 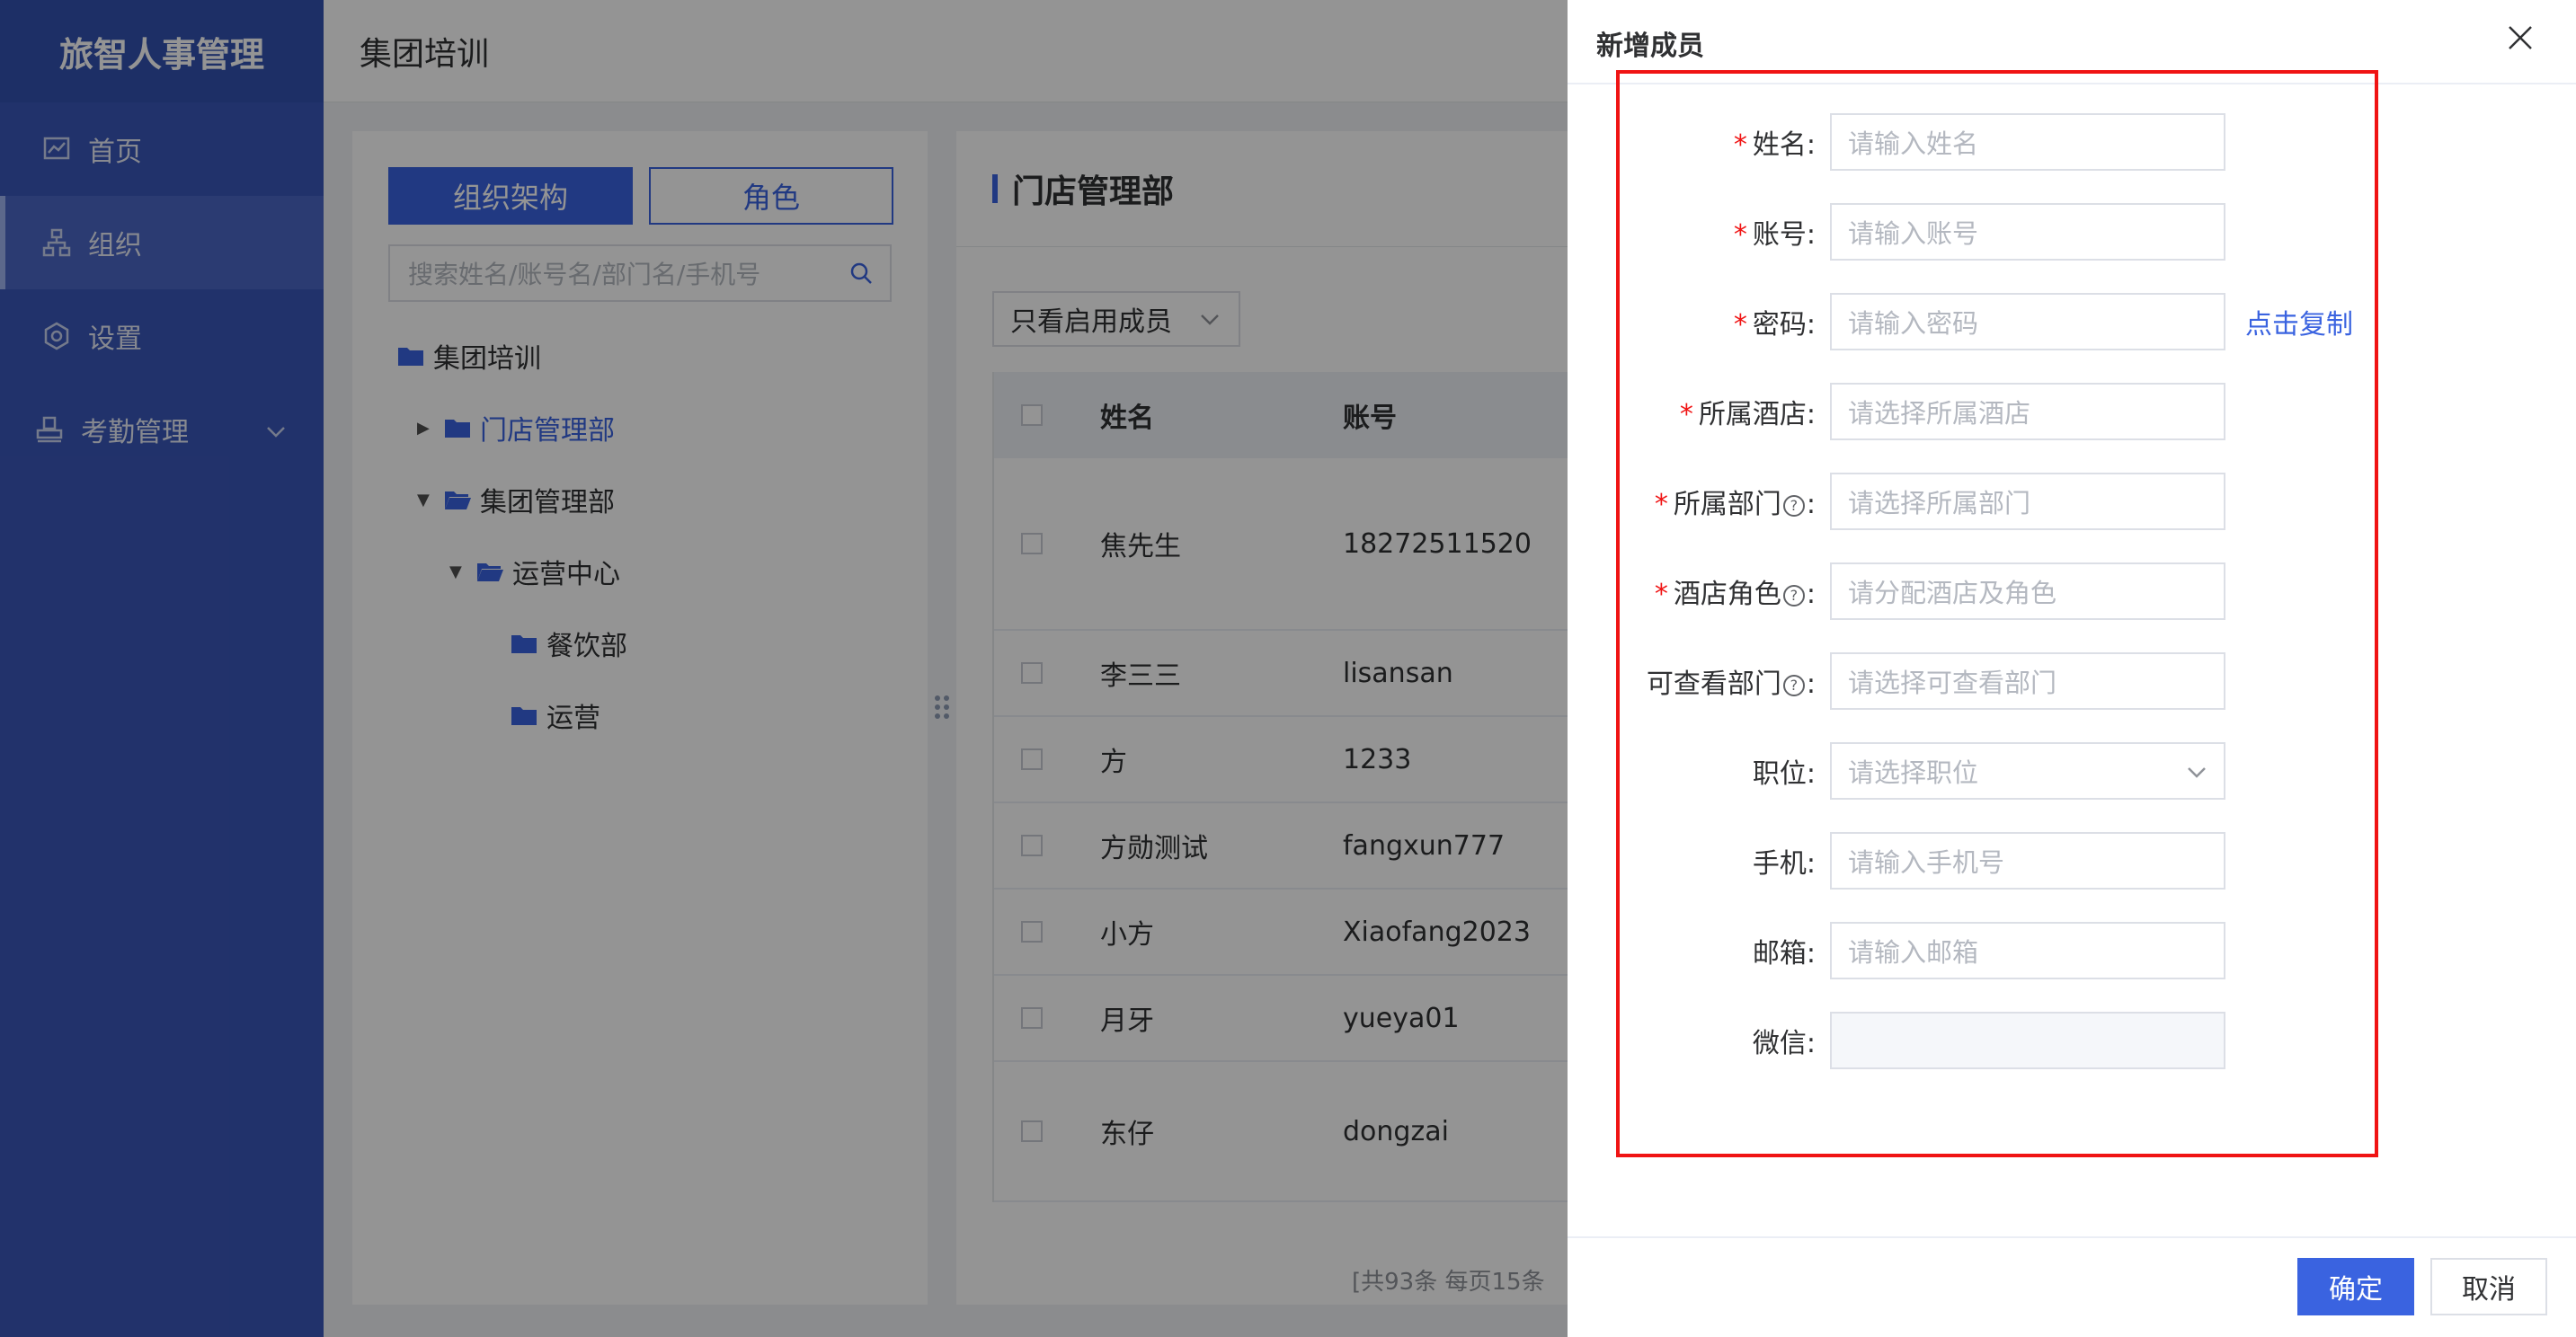 I want to click on drawer-title: 新增成员, so click(x=1650, y=46).